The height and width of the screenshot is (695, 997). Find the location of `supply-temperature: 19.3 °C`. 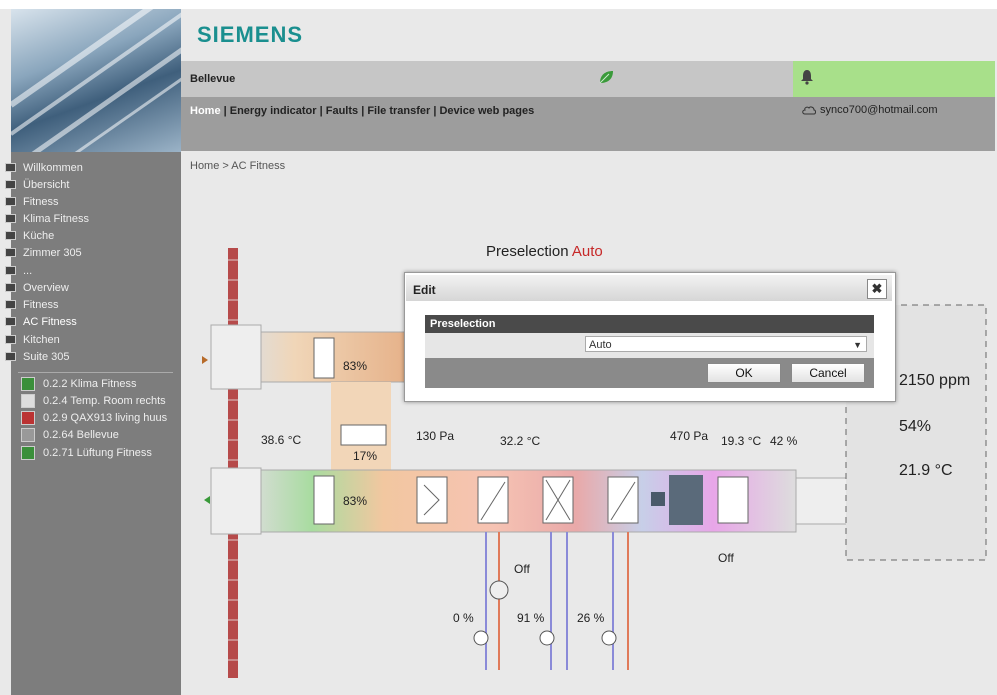

supply-temperature: 19.3 °C is located at coordinates (741, 441).